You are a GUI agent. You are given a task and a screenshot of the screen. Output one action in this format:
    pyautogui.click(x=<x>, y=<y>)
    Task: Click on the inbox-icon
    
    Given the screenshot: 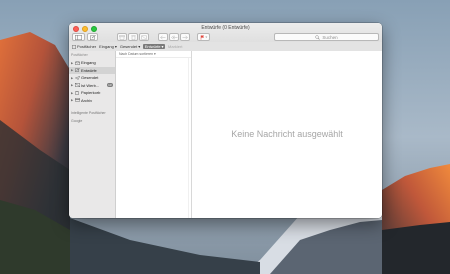 What is the action you would take?
    pyautogui.click(x=77, y=62)
    